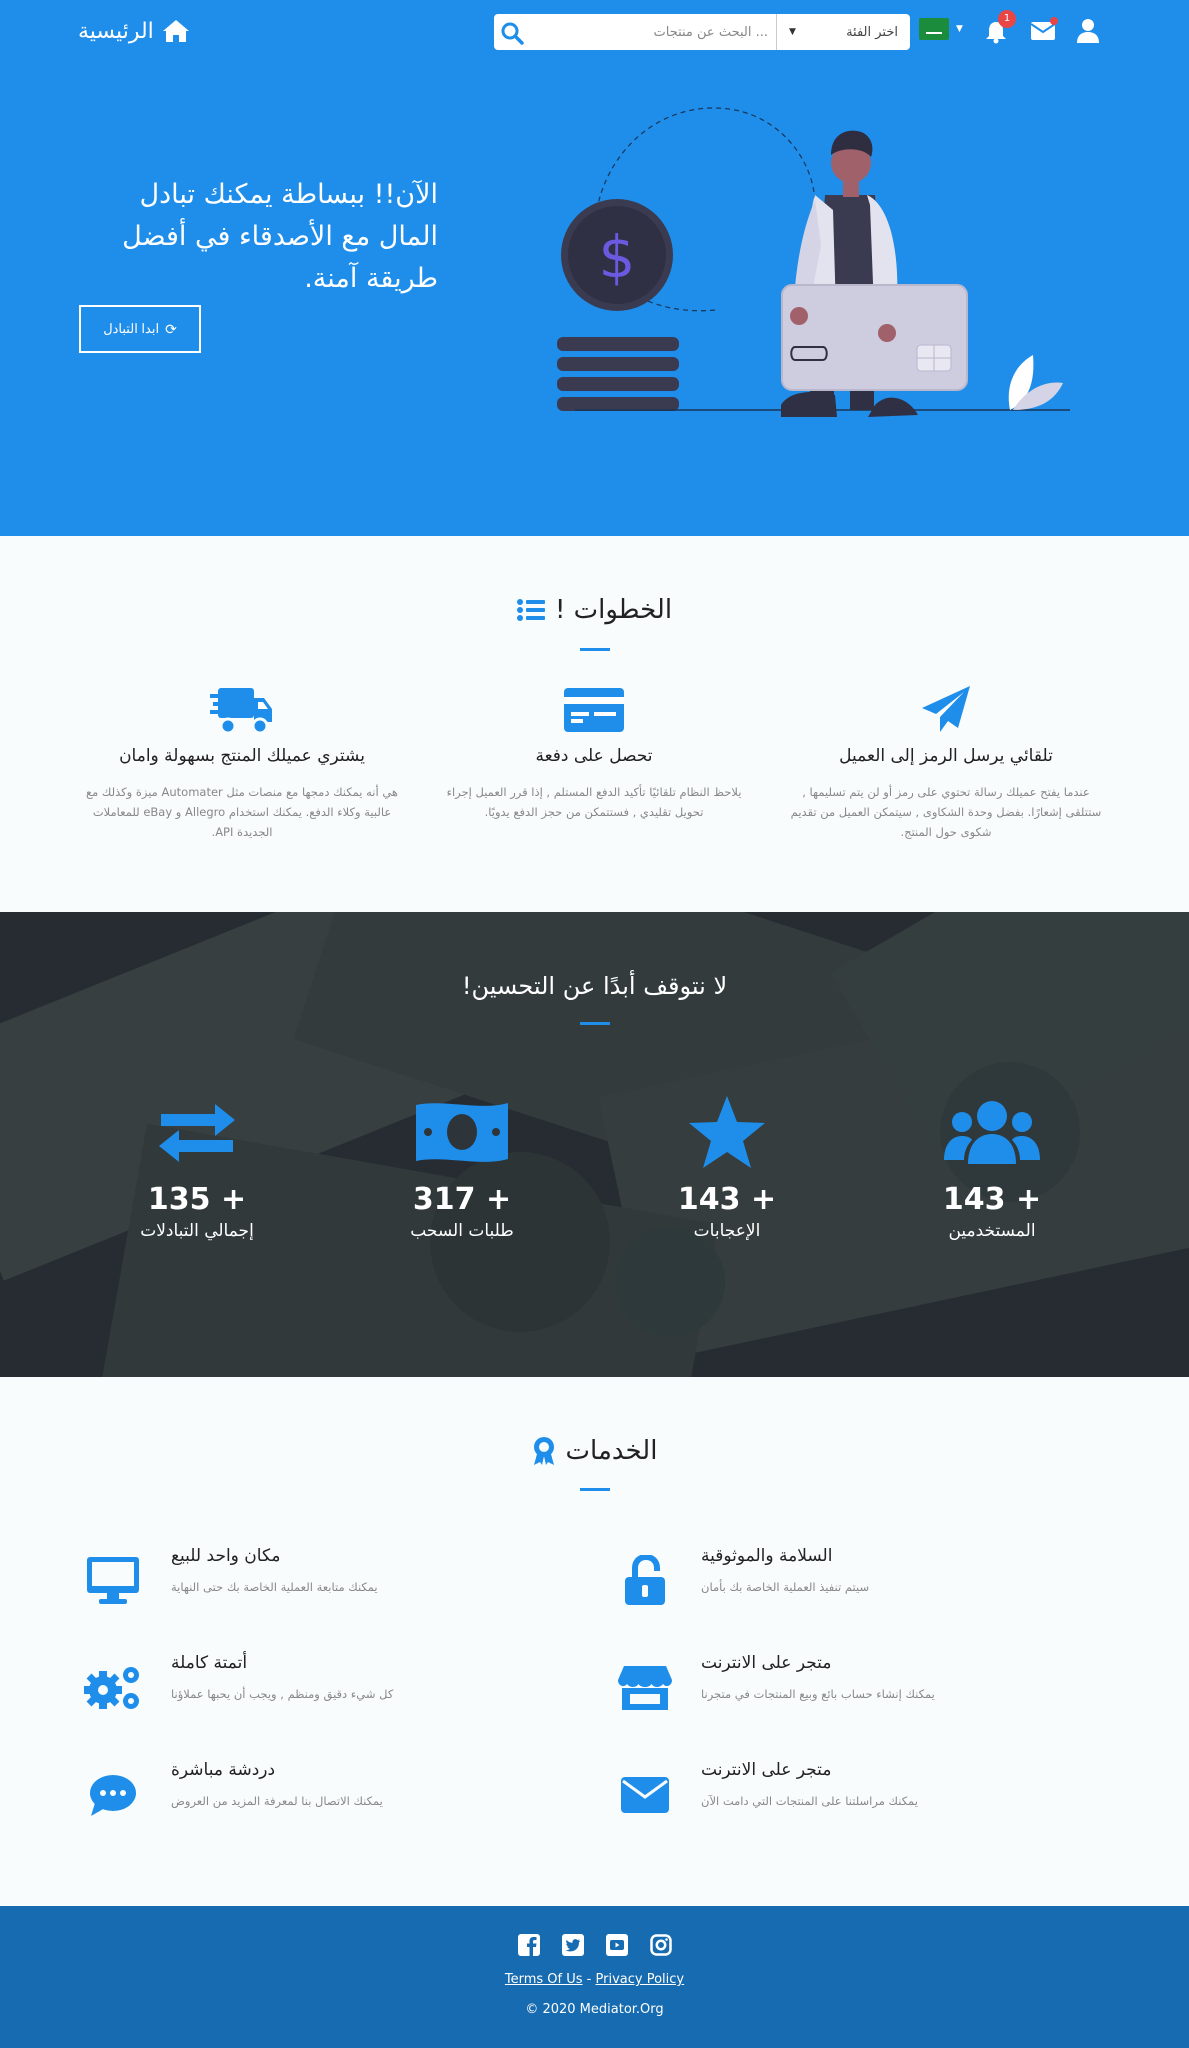 Image resolution: width=1189 pixels, height=2048 pixels. Describe the element at coordinates (528, 1945) in the screenshot. I see `facebook-icon` at that location.